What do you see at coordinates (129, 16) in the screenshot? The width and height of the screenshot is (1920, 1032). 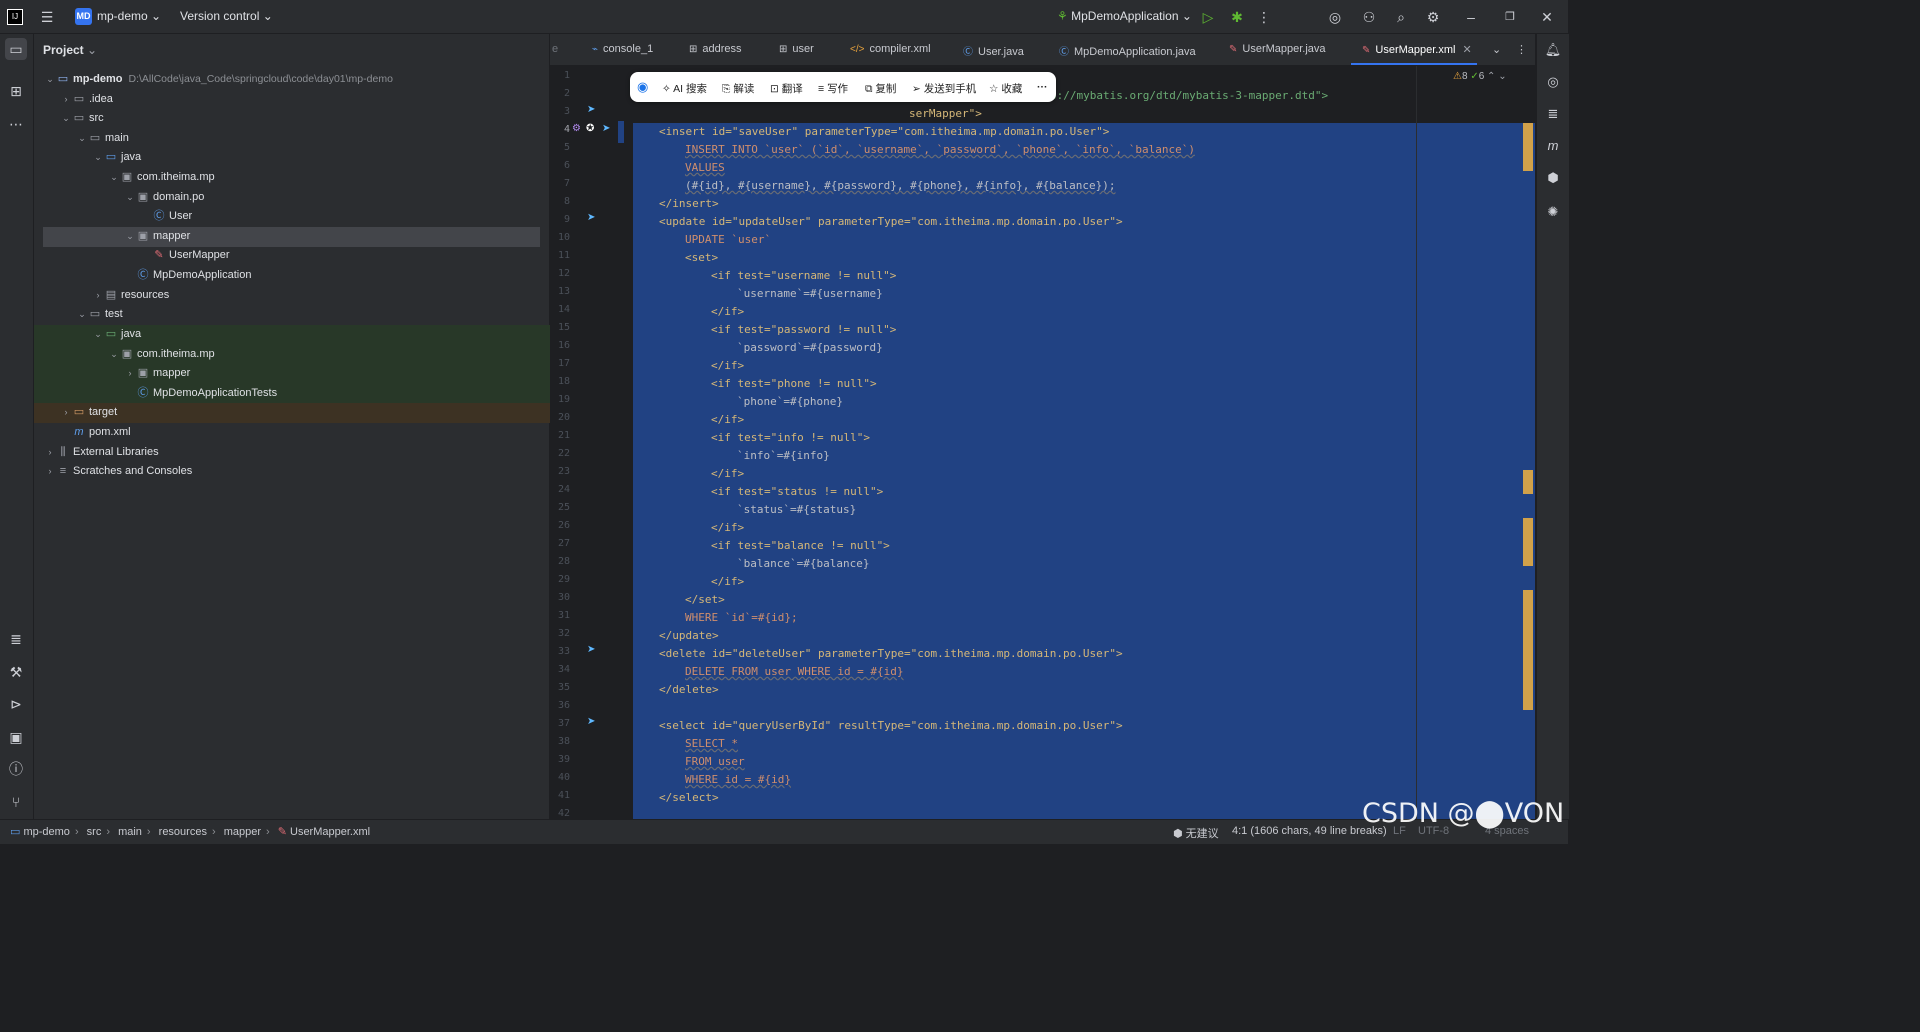 I see `project-name-dropdown: mp-demo ⌄` at bounding box center [129, 16].